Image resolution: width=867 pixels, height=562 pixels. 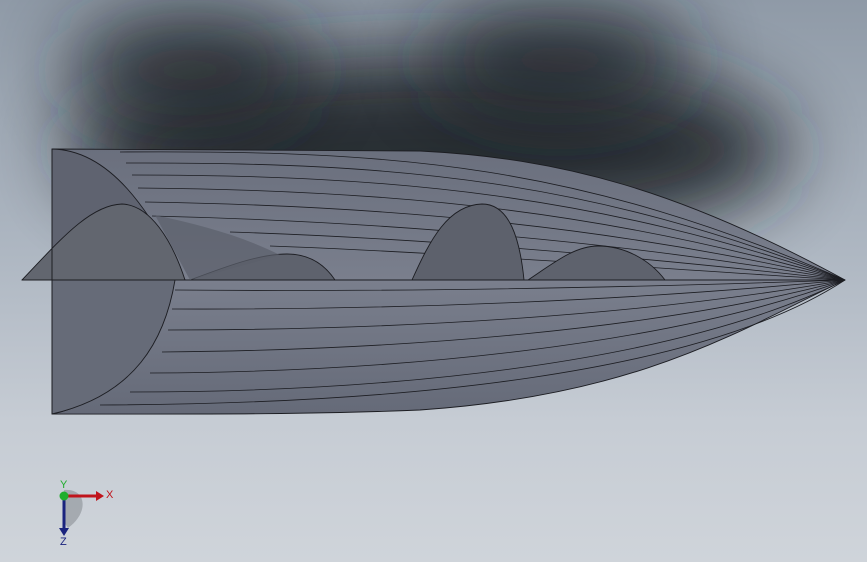 I want to click on reference-triad: X Y Z, so click(x=86, y=513).